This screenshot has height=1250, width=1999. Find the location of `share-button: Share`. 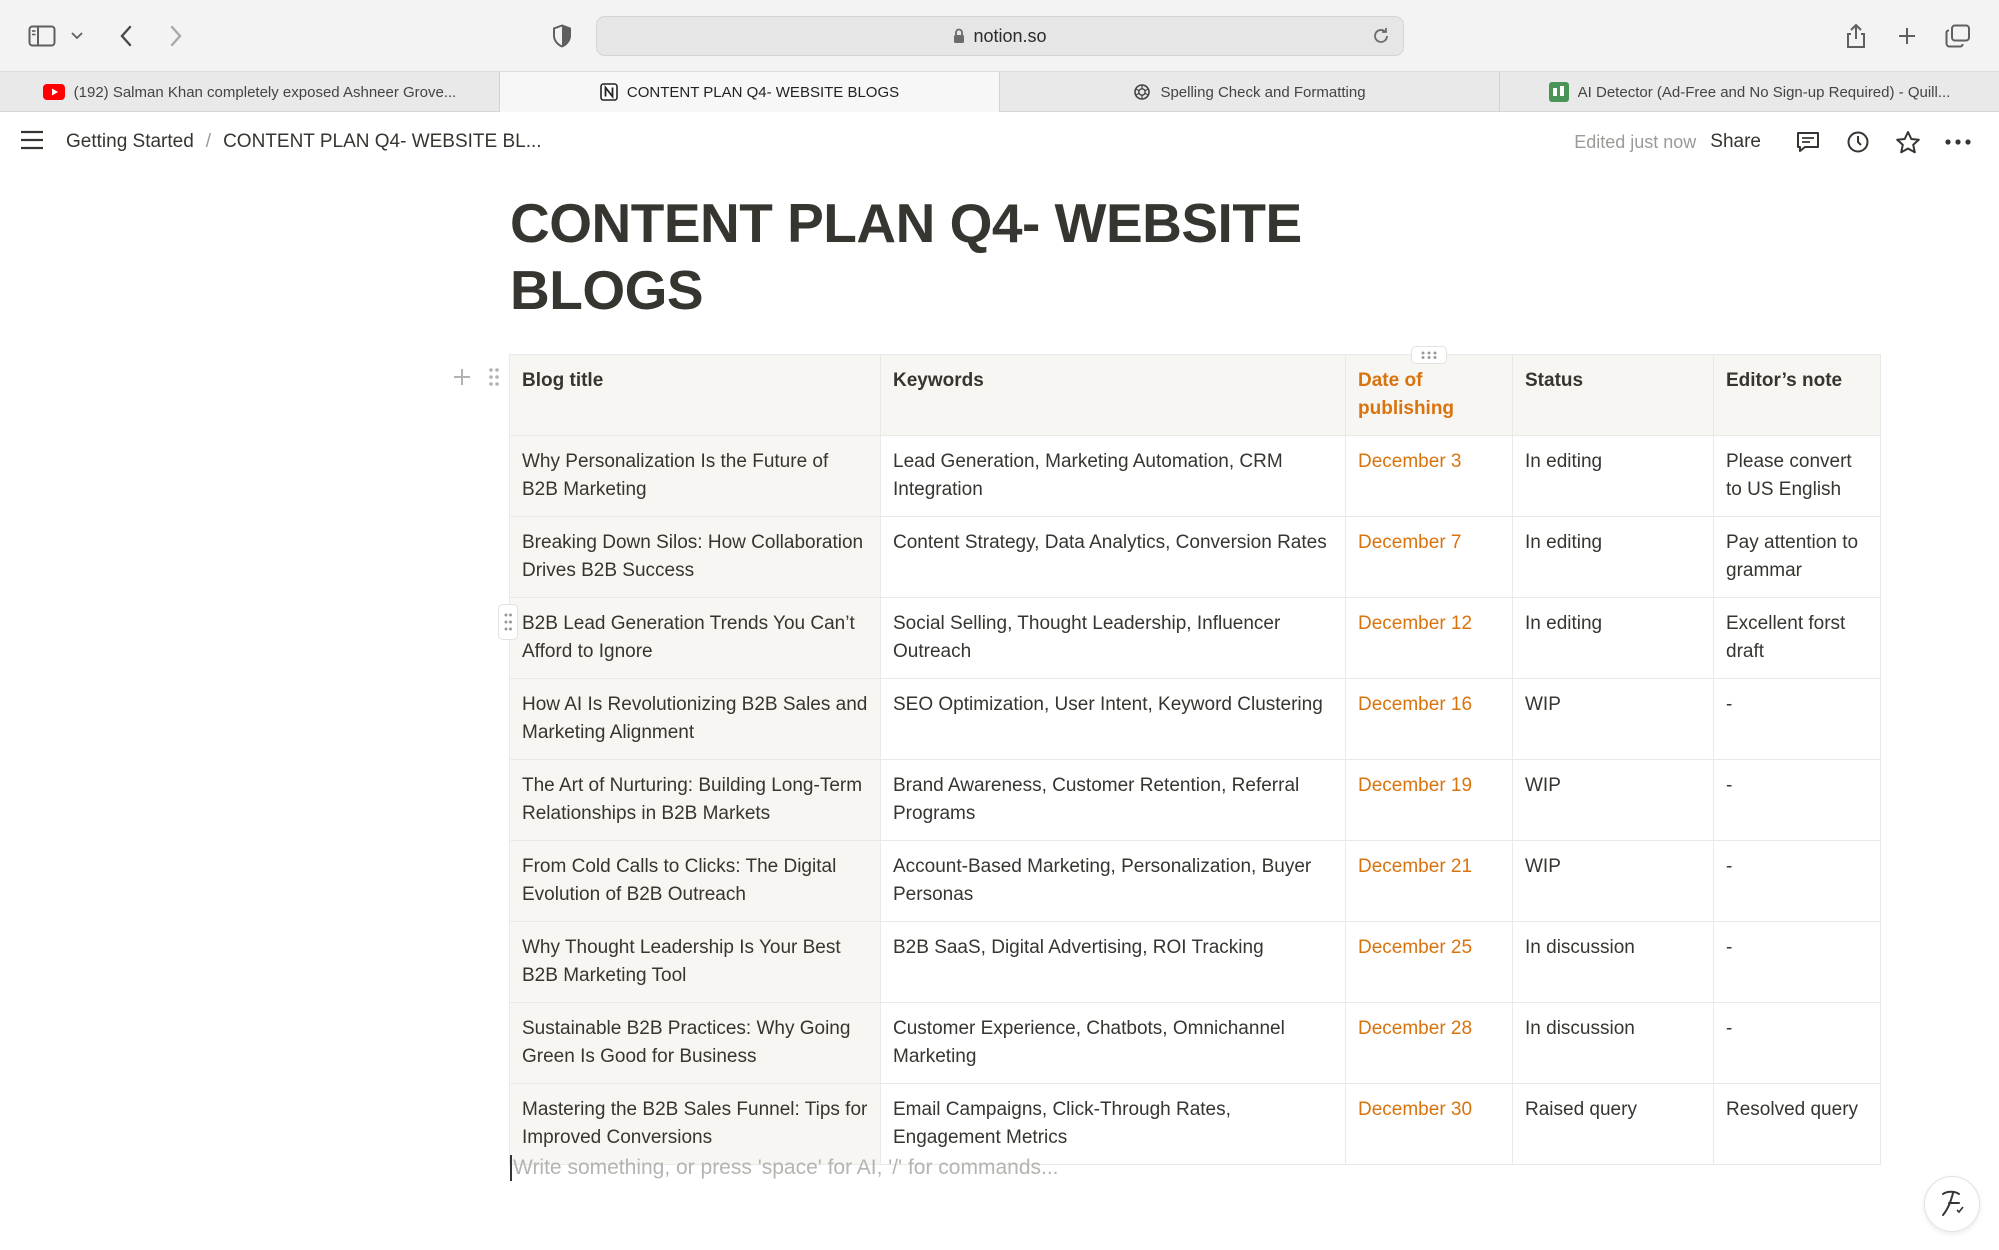

share-button: Share is located at coordinates (1735, 142).